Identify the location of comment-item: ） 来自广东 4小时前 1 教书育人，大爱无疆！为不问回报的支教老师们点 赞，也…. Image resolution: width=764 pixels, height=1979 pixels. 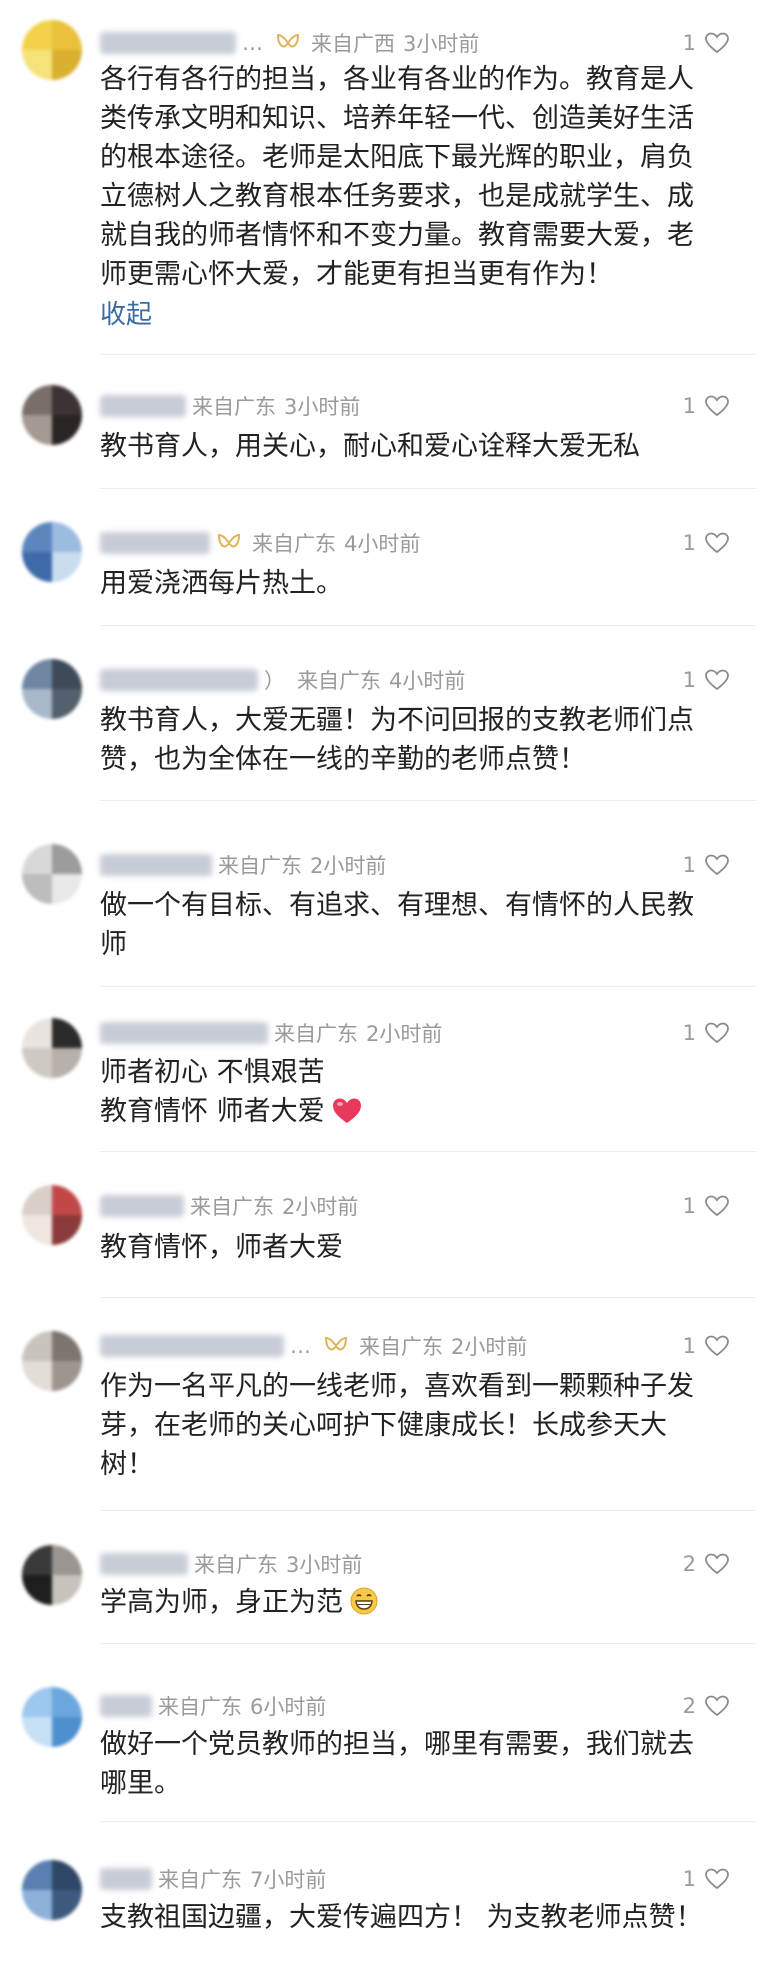
(382, 724).